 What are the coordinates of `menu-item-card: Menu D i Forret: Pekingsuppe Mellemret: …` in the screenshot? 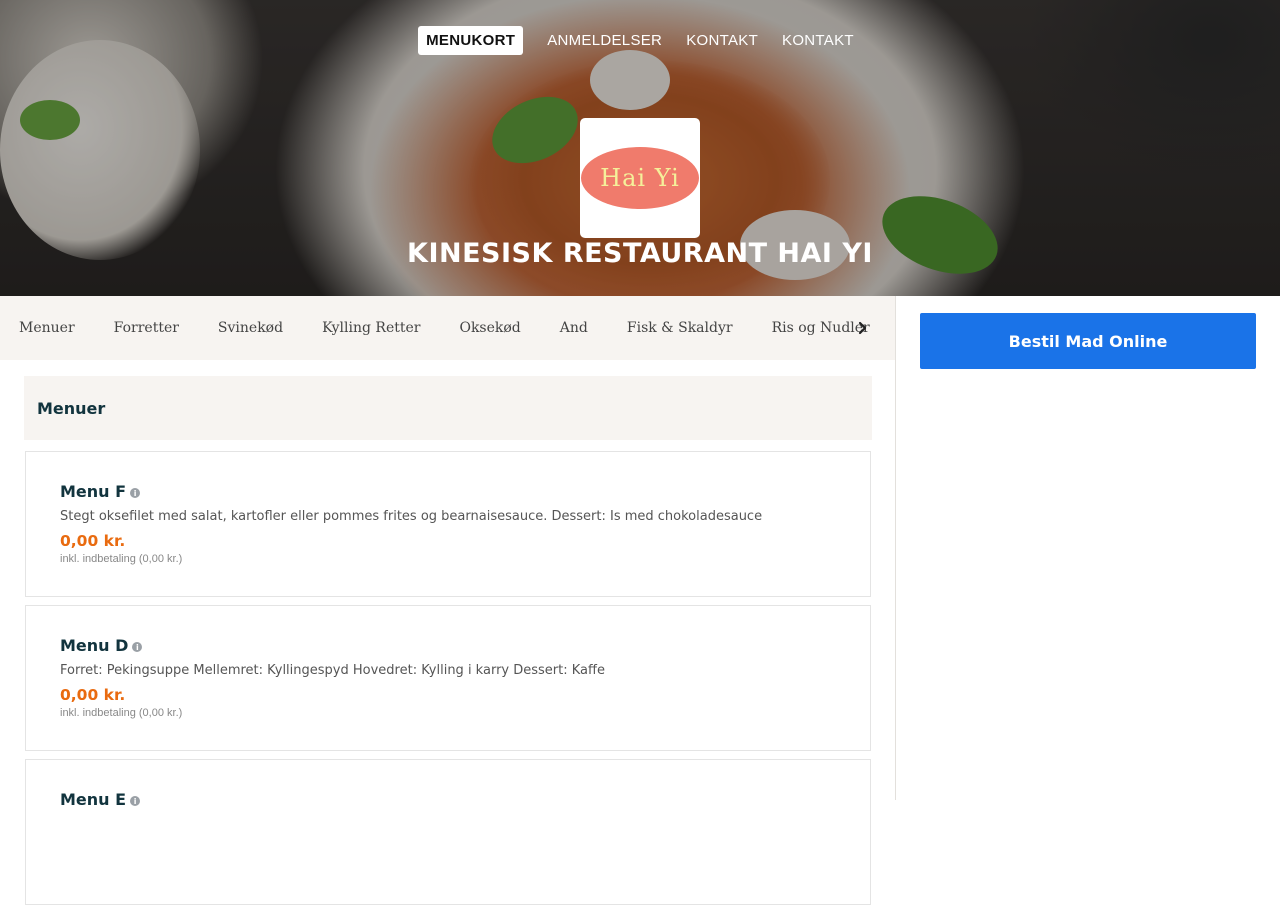 It's located at (448, 678).